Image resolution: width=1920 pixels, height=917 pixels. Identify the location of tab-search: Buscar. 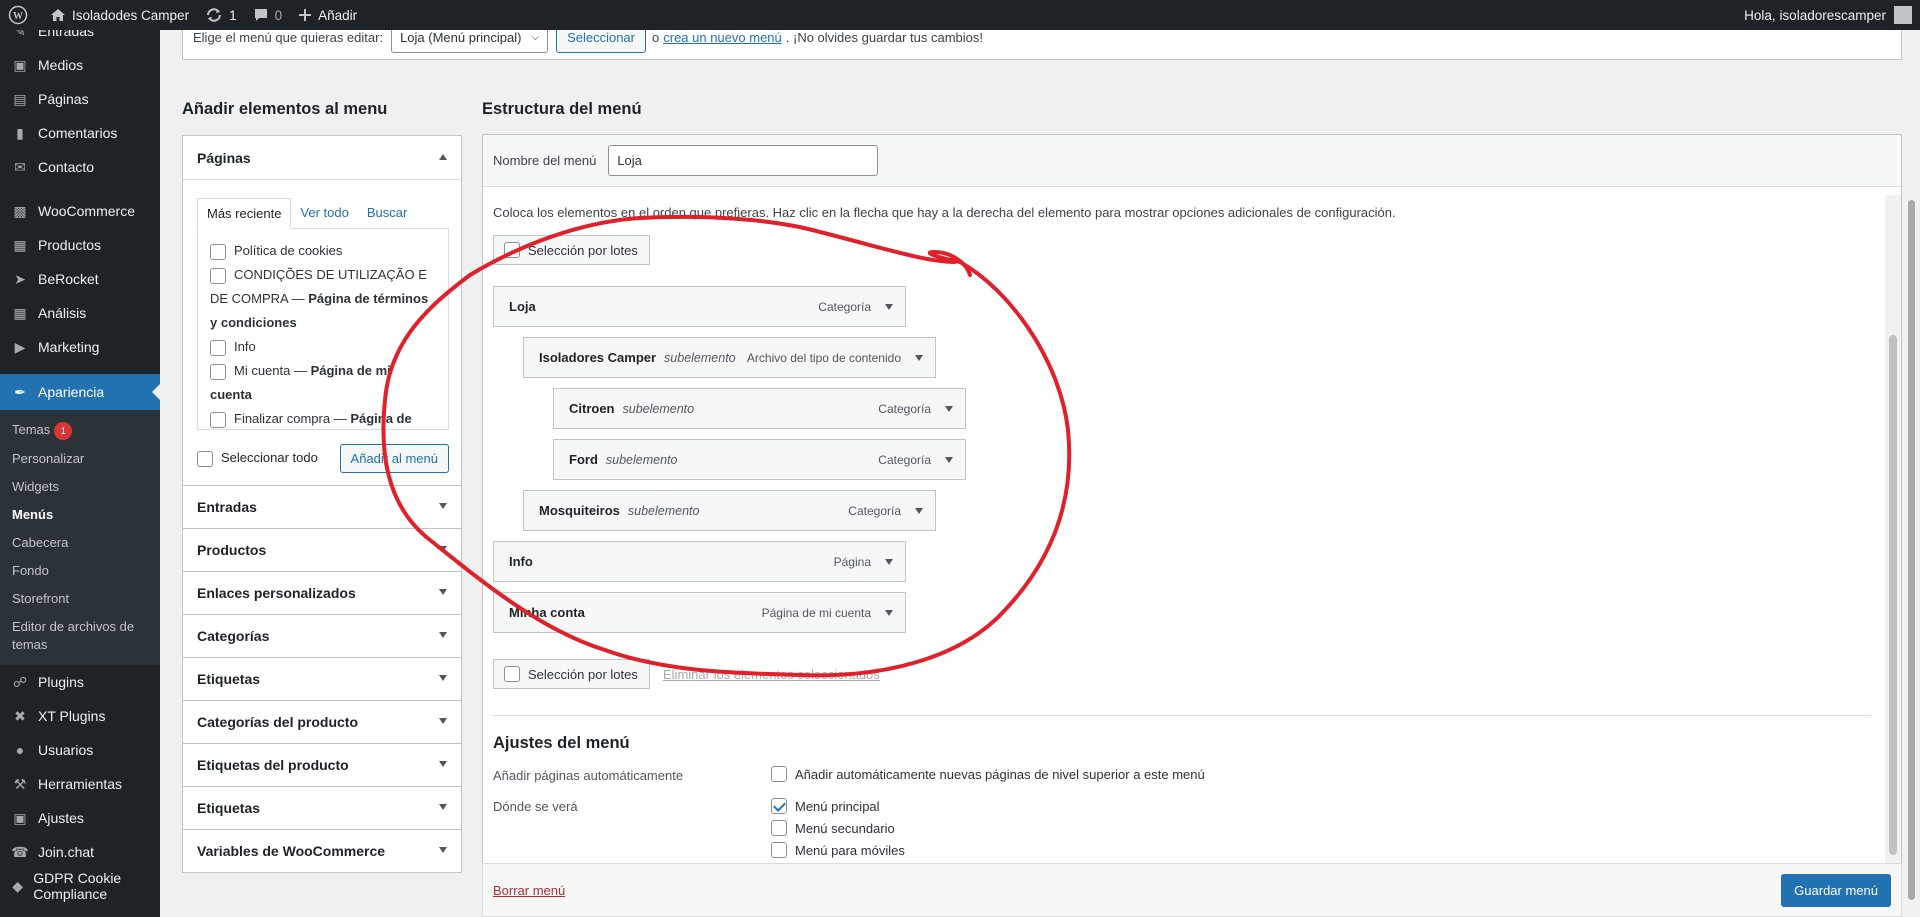
(387, 213).